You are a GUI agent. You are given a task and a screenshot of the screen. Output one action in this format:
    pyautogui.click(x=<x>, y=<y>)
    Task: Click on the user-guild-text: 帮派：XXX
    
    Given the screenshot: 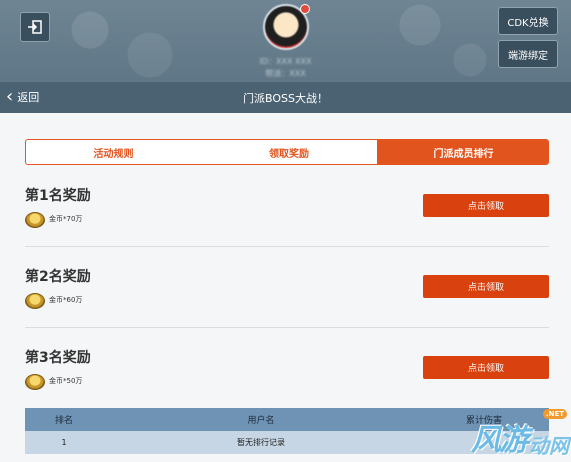 What is the action you would take?
    pyautogui.click(x=285, y=73)
    